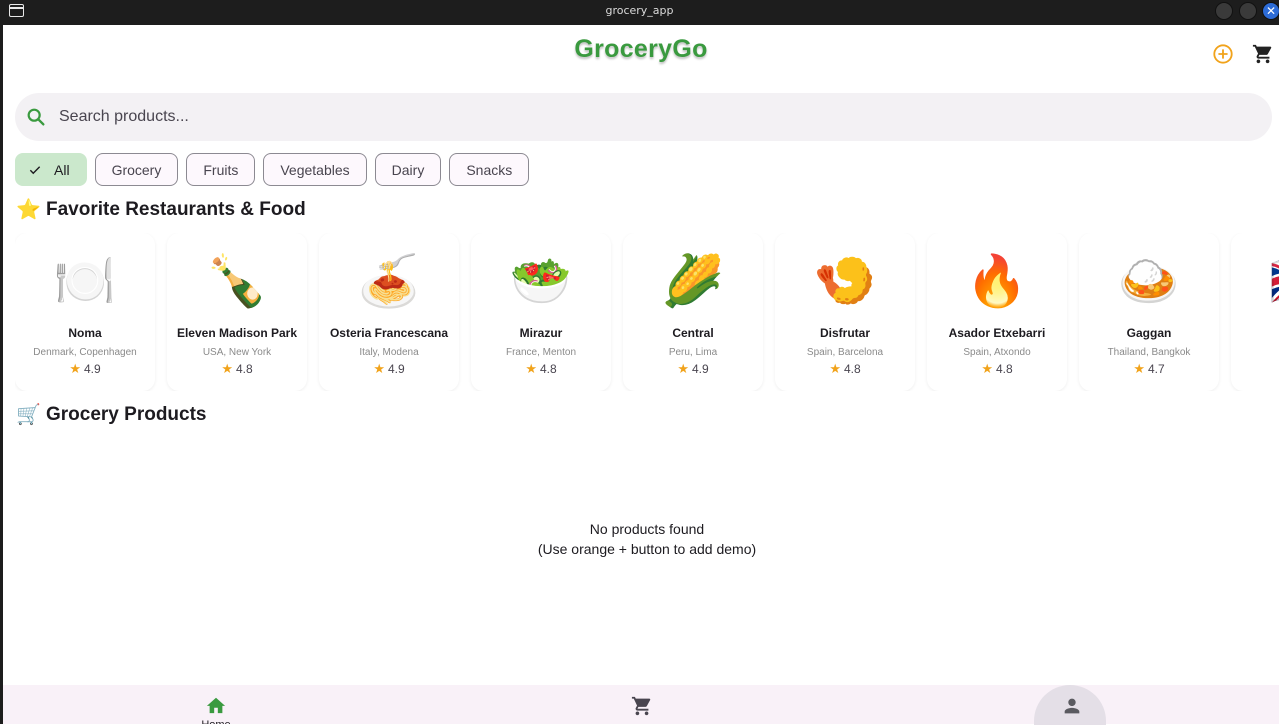  I want to click on search-icon, so click(36, 117).